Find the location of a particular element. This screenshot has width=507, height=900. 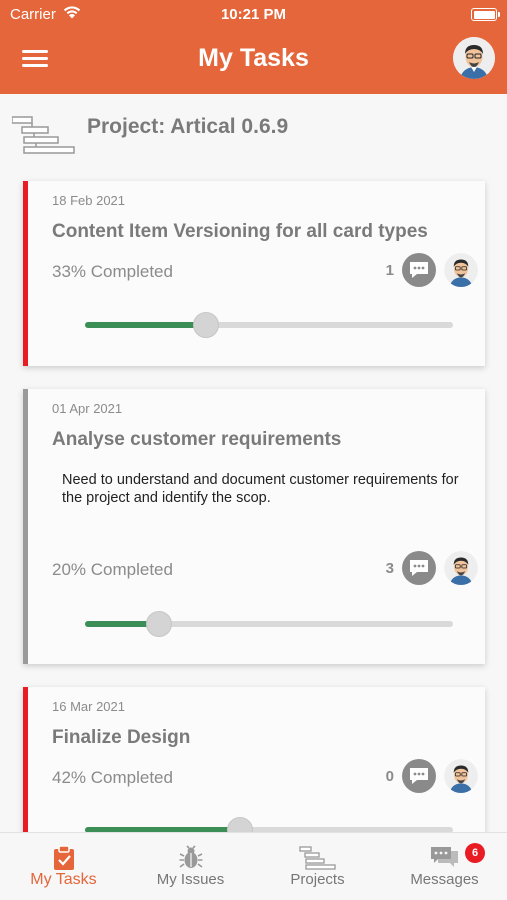

tab-label: Projects is located at coordinates (317, 879).